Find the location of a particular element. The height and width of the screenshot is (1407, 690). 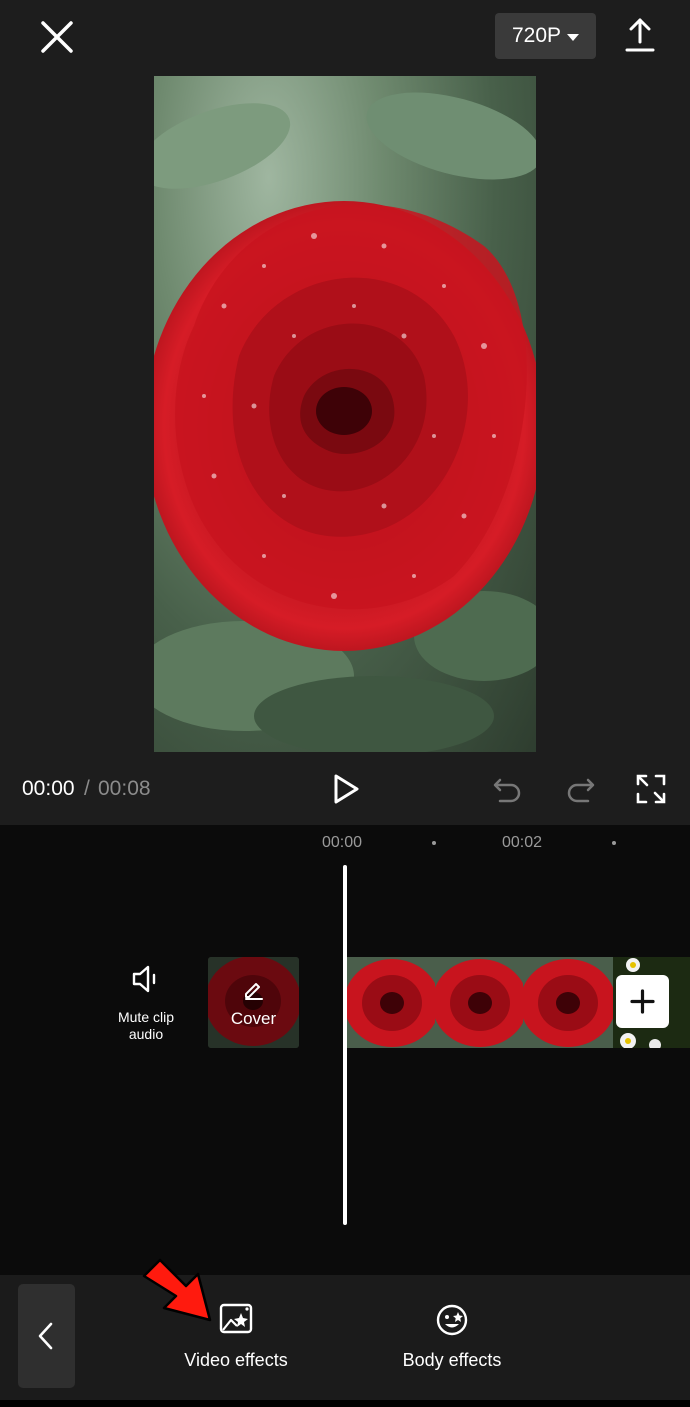

mute-clip-audio-button: Mute clip audio is located at coordinates (146, 1005).